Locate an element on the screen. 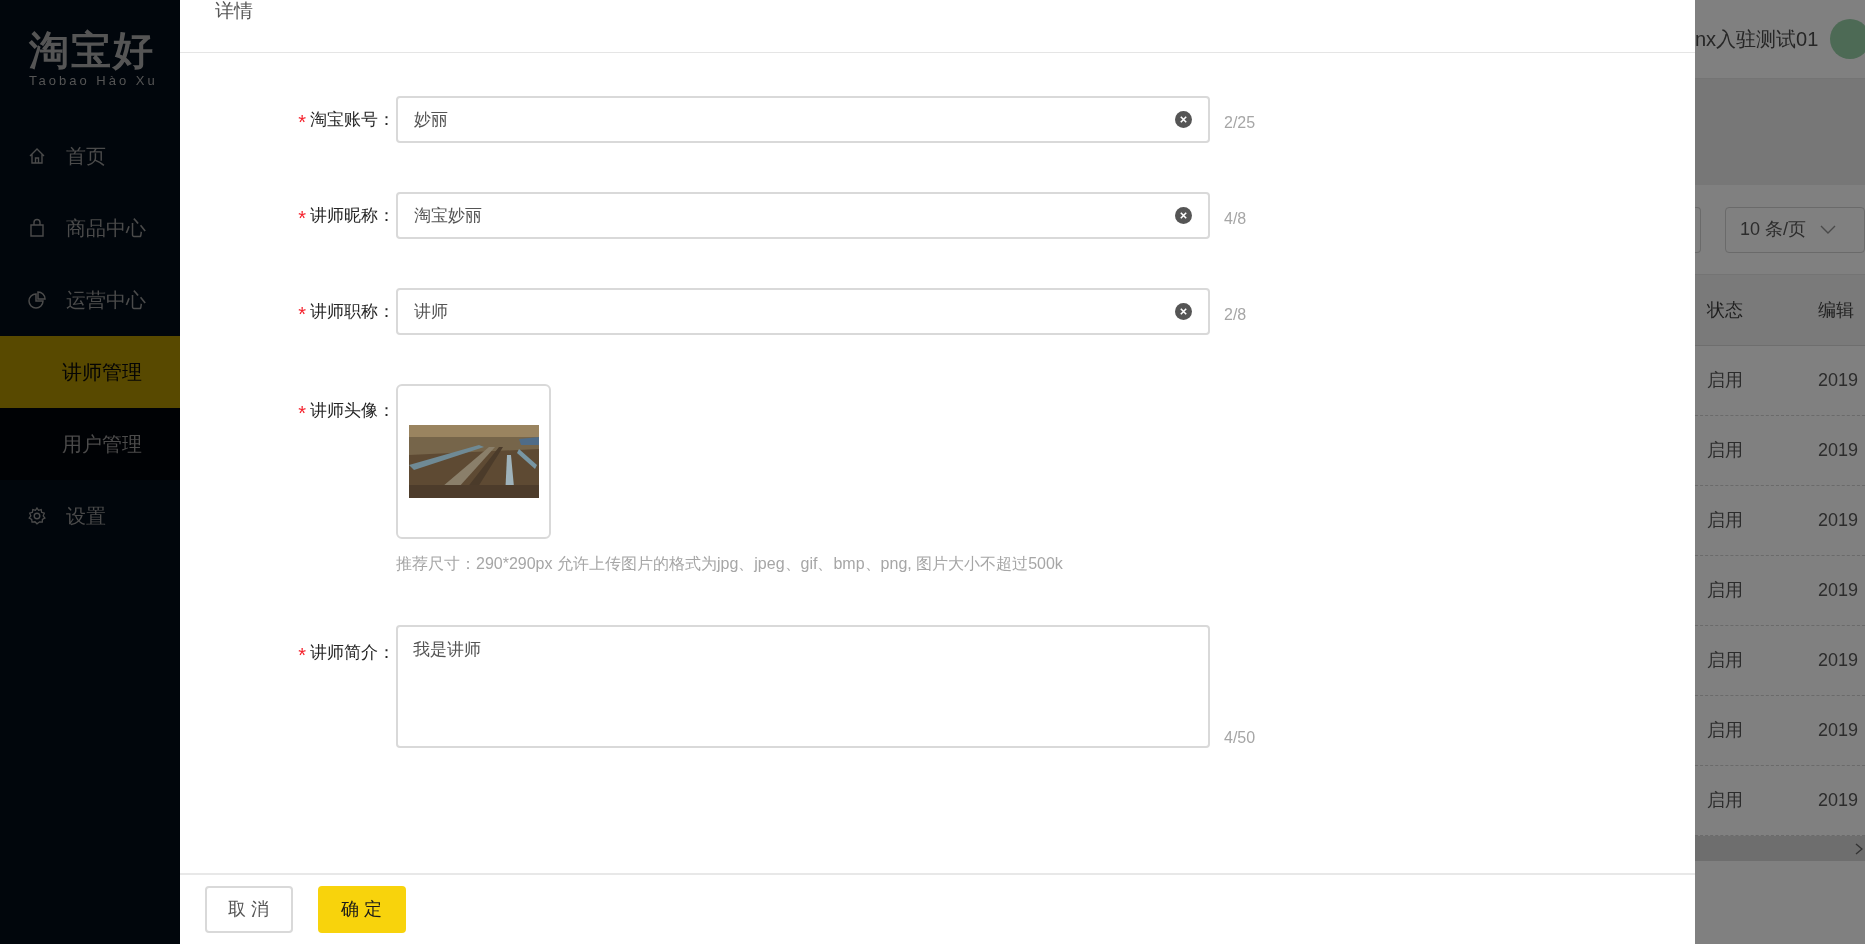 The image size is (1865, 944). text-input: 讲师 is located at coordinates (803, 311).